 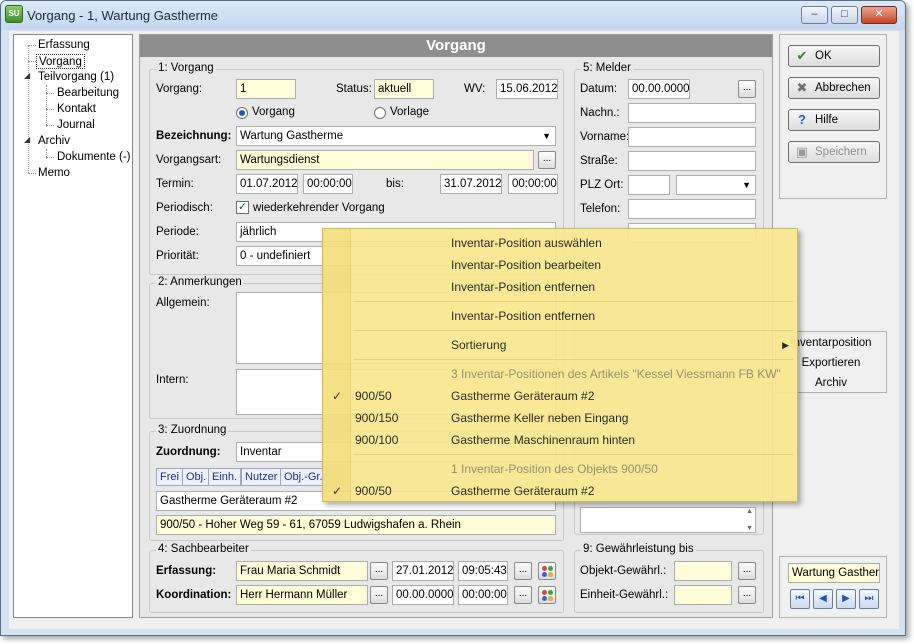 I want to click on objekt-gewaehr-field, so click(x=703, y=571).